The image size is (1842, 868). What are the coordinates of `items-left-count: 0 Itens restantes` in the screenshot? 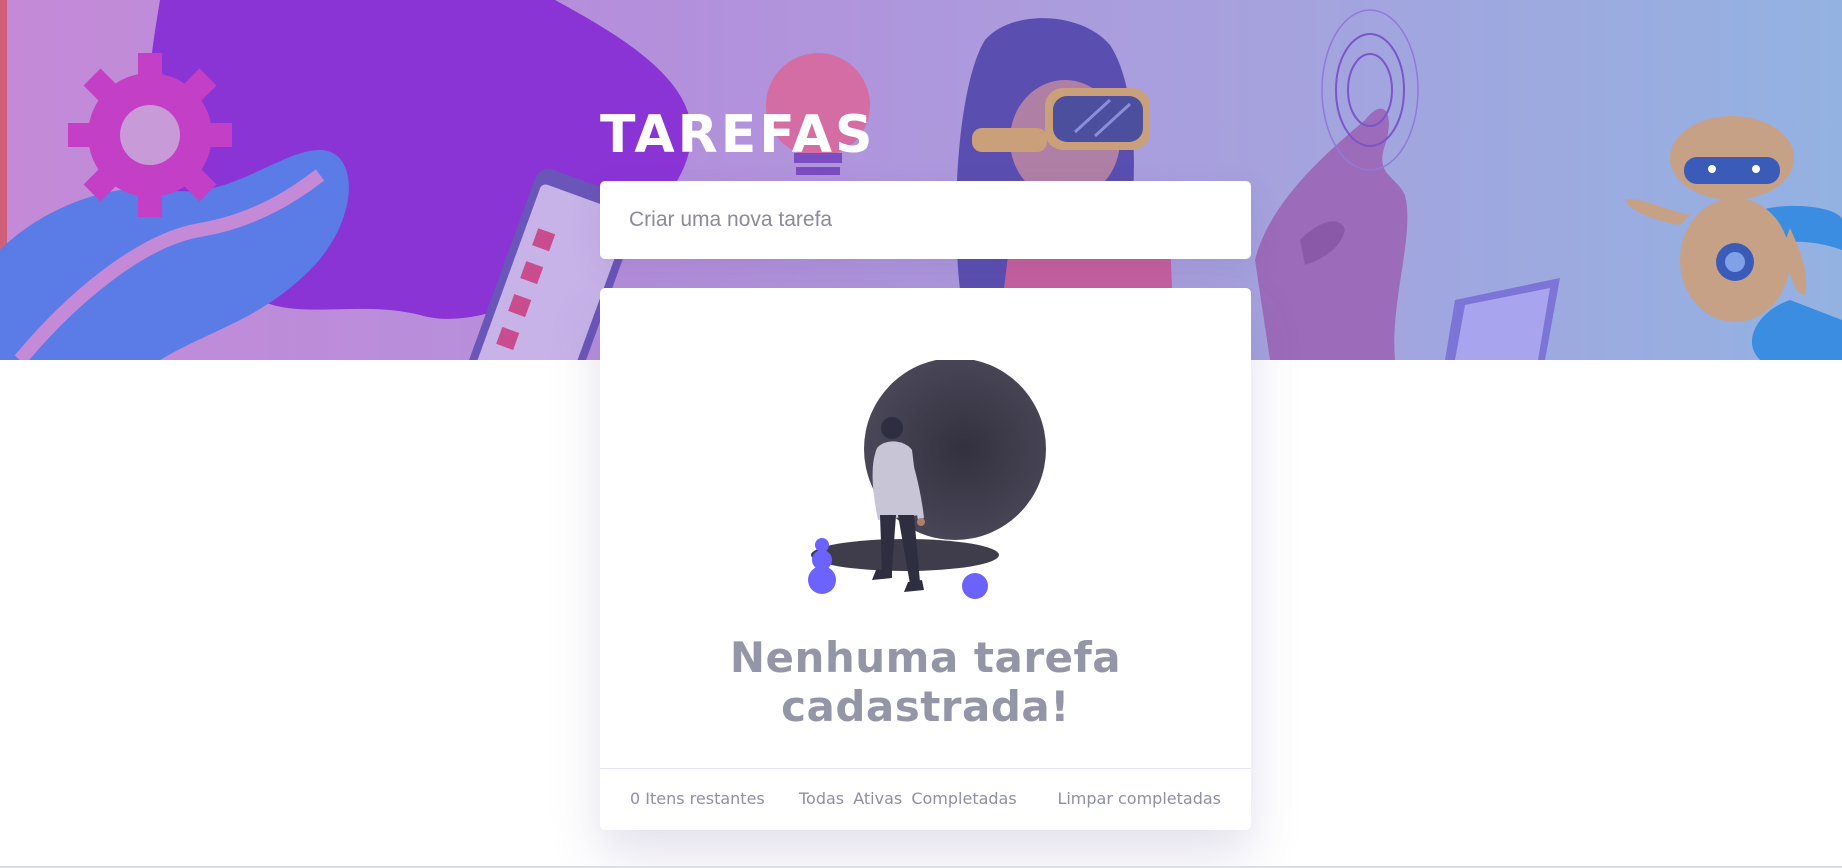 It's located at (697, 798).